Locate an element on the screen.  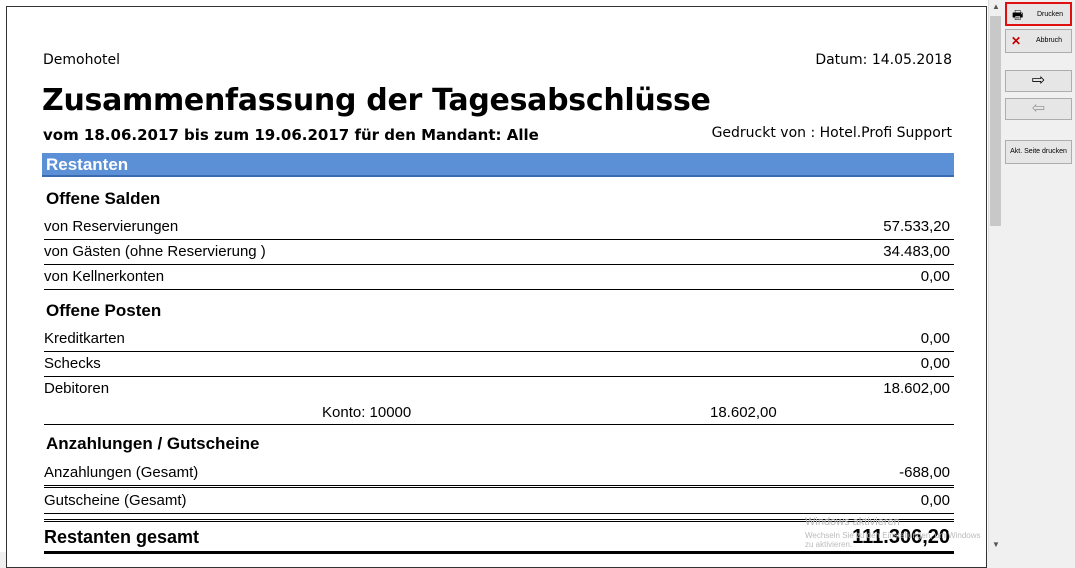
print-current-page-label: Akt. Seite drucken is located at coordinates (1038, 151).